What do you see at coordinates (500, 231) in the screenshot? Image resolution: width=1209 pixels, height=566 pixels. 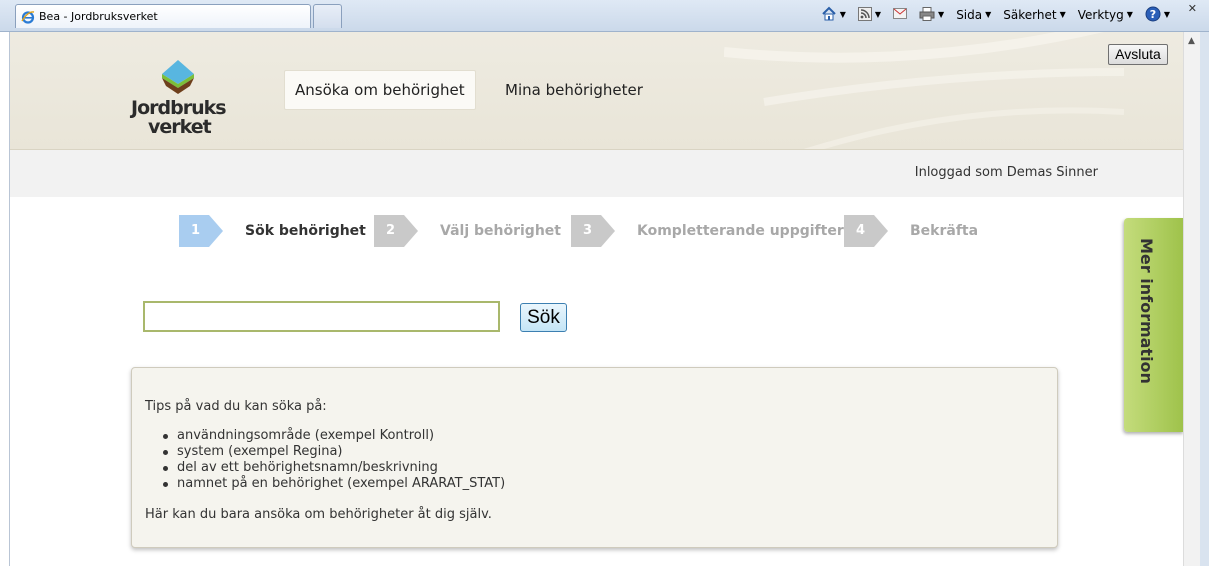 I see `step-label: Välj behörighet` at bounding box center [500, 231].